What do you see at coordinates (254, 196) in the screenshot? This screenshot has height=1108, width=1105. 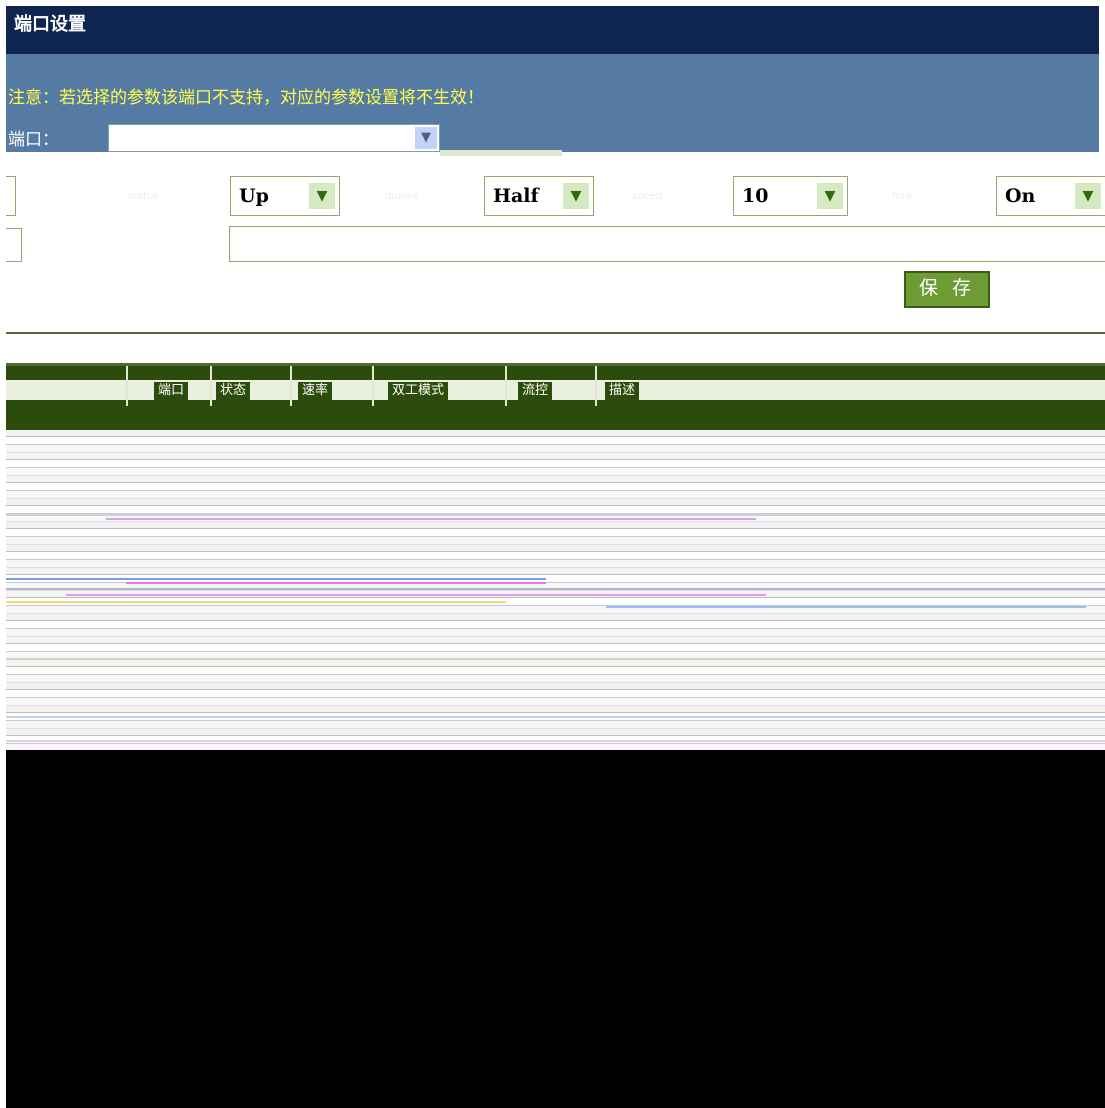 I see `link-status-value: Up` at bounding box center [254, 196].